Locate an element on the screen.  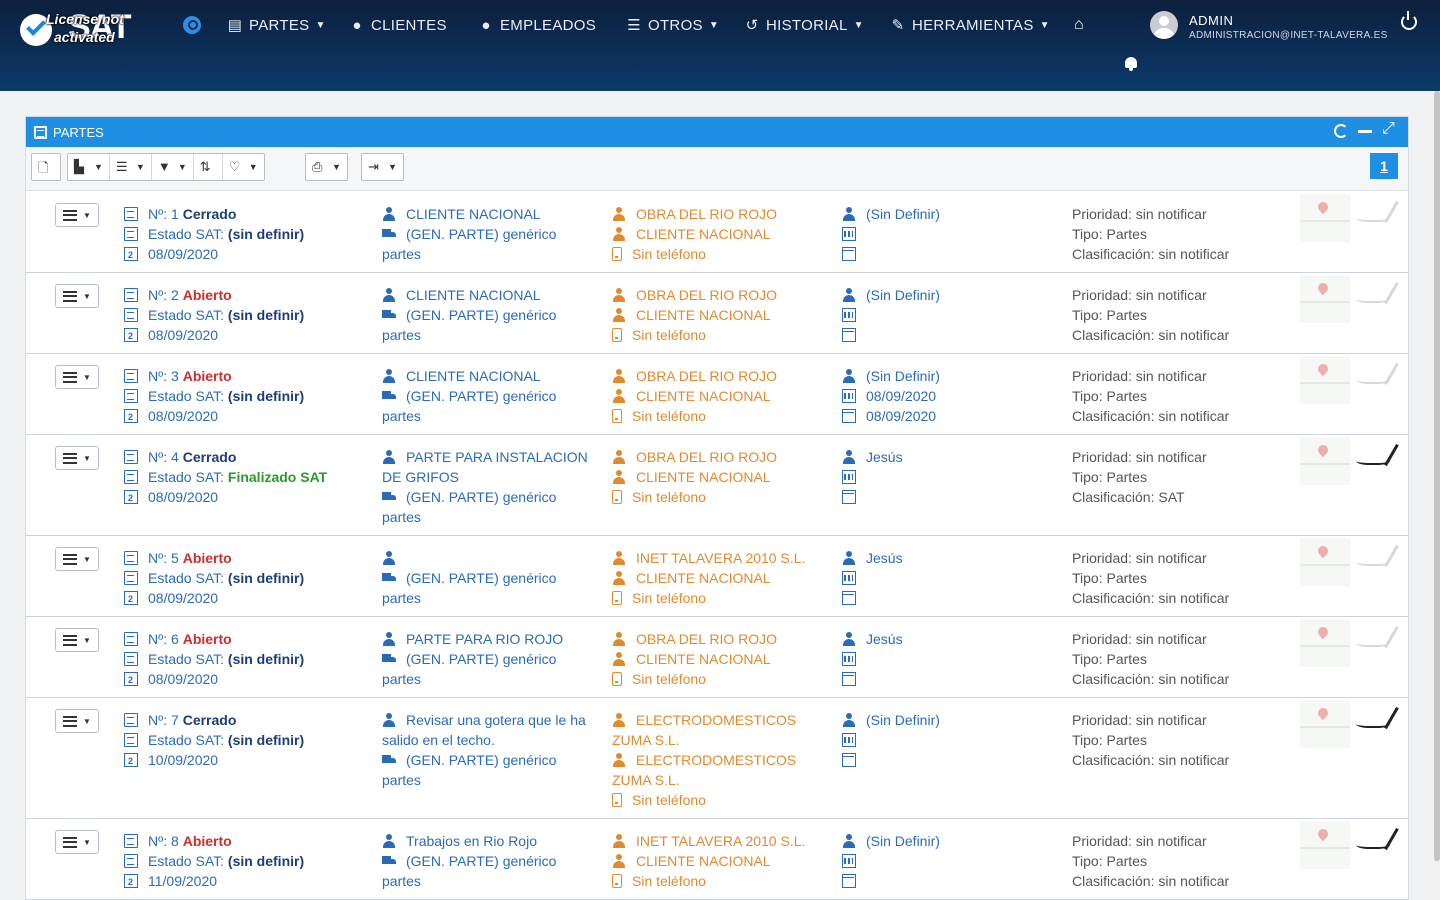
refresh-icon is located at coordinates (1341, 131).